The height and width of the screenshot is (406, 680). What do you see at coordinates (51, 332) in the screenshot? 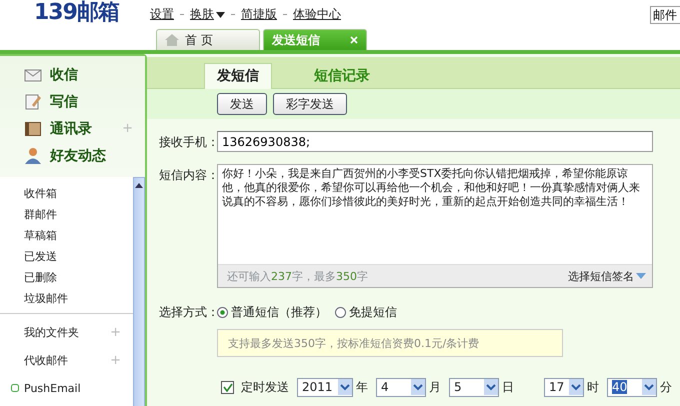
I see `sidebar-item: 我的文件夹` at bounding box center [51, 332].